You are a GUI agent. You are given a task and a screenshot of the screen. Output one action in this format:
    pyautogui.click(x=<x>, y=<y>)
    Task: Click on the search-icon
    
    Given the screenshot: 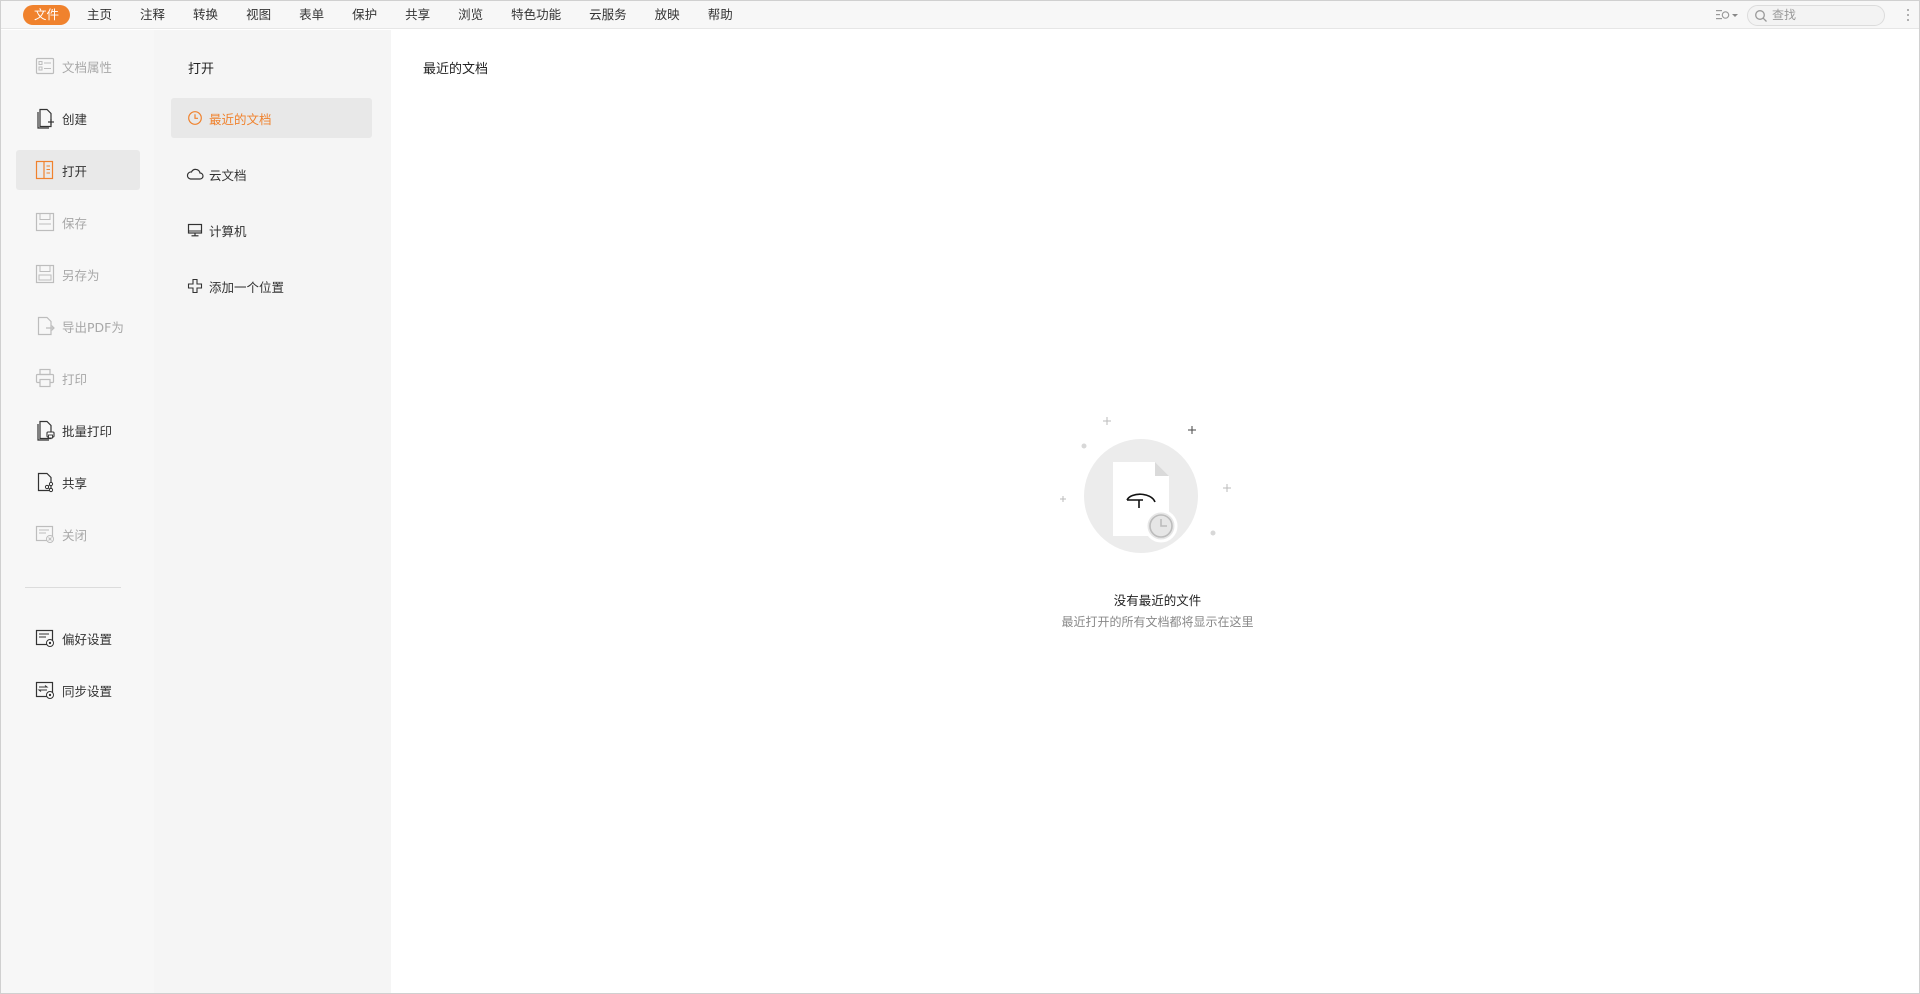 What is the action you would take?
    pyautogui.click(x=1761, y=18)
    